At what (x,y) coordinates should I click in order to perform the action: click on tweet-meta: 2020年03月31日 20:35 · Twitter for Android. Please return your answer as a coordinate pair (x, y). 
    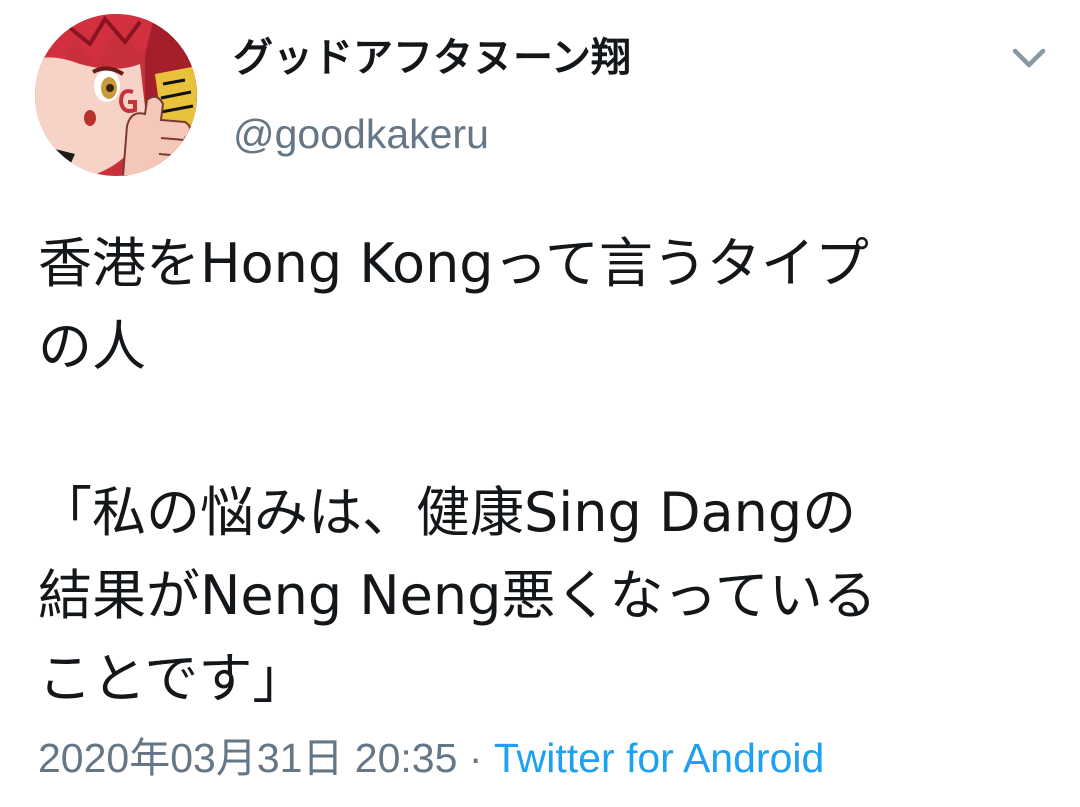
    Looking at the image, I should click on (431, 758).